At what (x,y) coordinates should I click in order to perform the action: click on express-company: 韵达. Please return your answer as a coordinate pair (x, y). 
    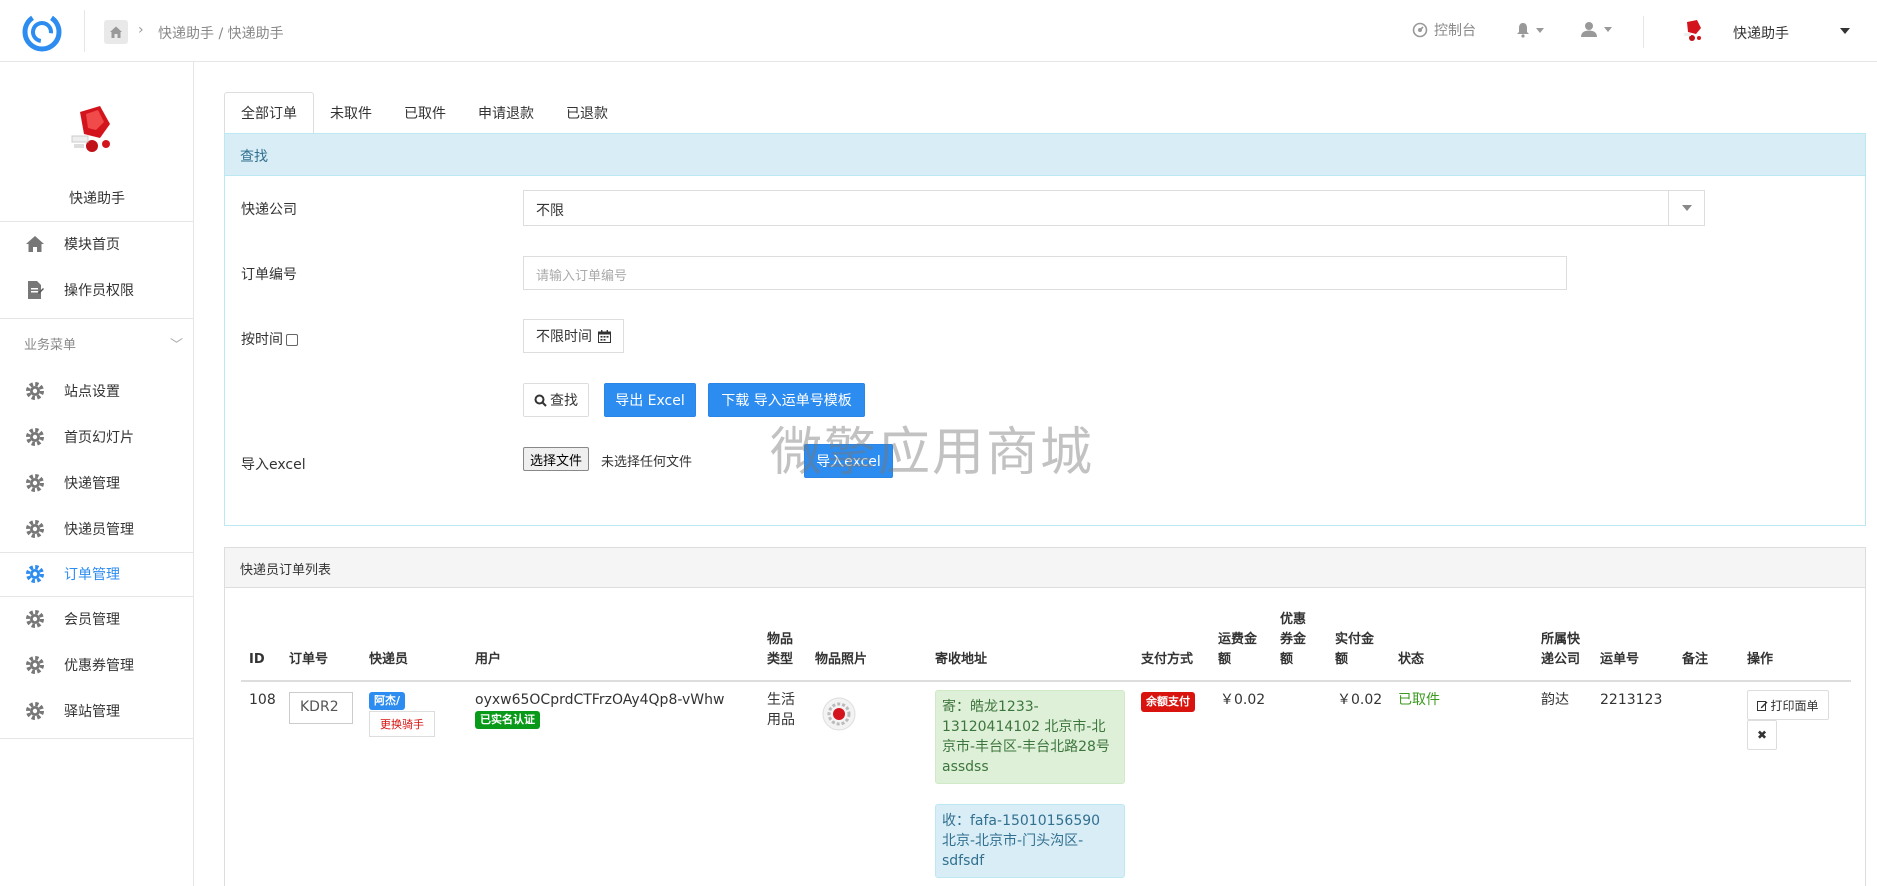
    Looking at the image, I should click on (1555, 700).